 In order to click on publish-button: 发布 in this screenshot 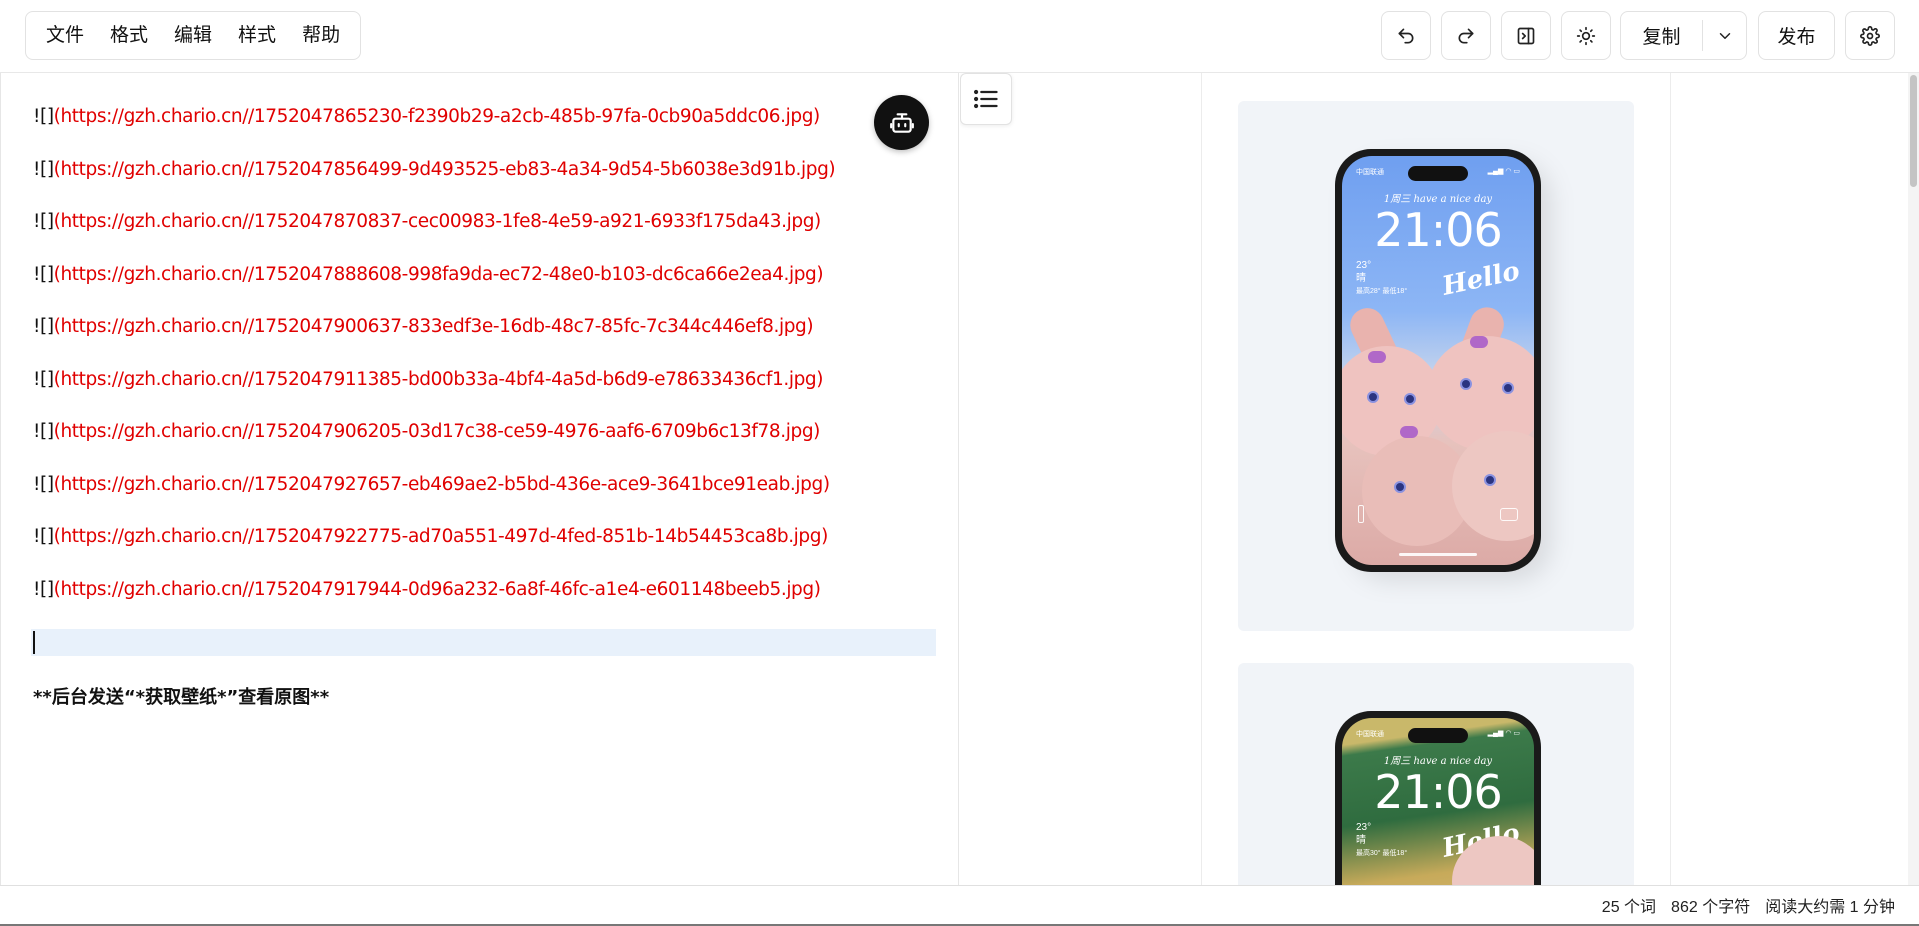, I will do `click(1796, 35)`.